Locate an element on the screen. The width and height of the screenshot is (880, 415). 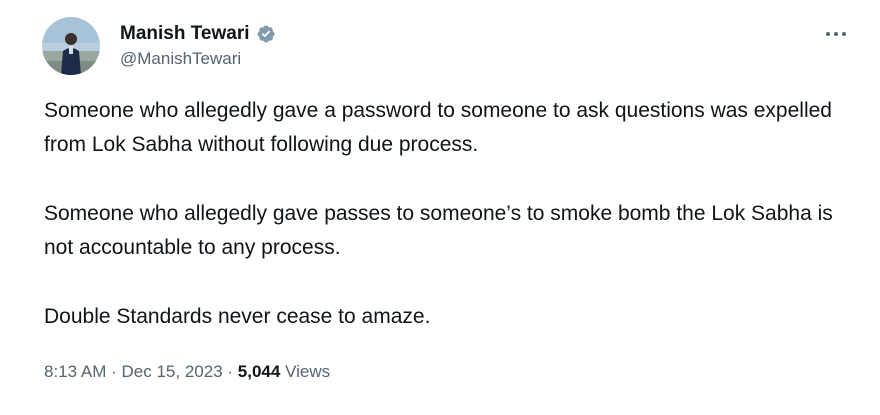
tweet-date: Dec 15, 2023 is located at coordinates (172, 371).